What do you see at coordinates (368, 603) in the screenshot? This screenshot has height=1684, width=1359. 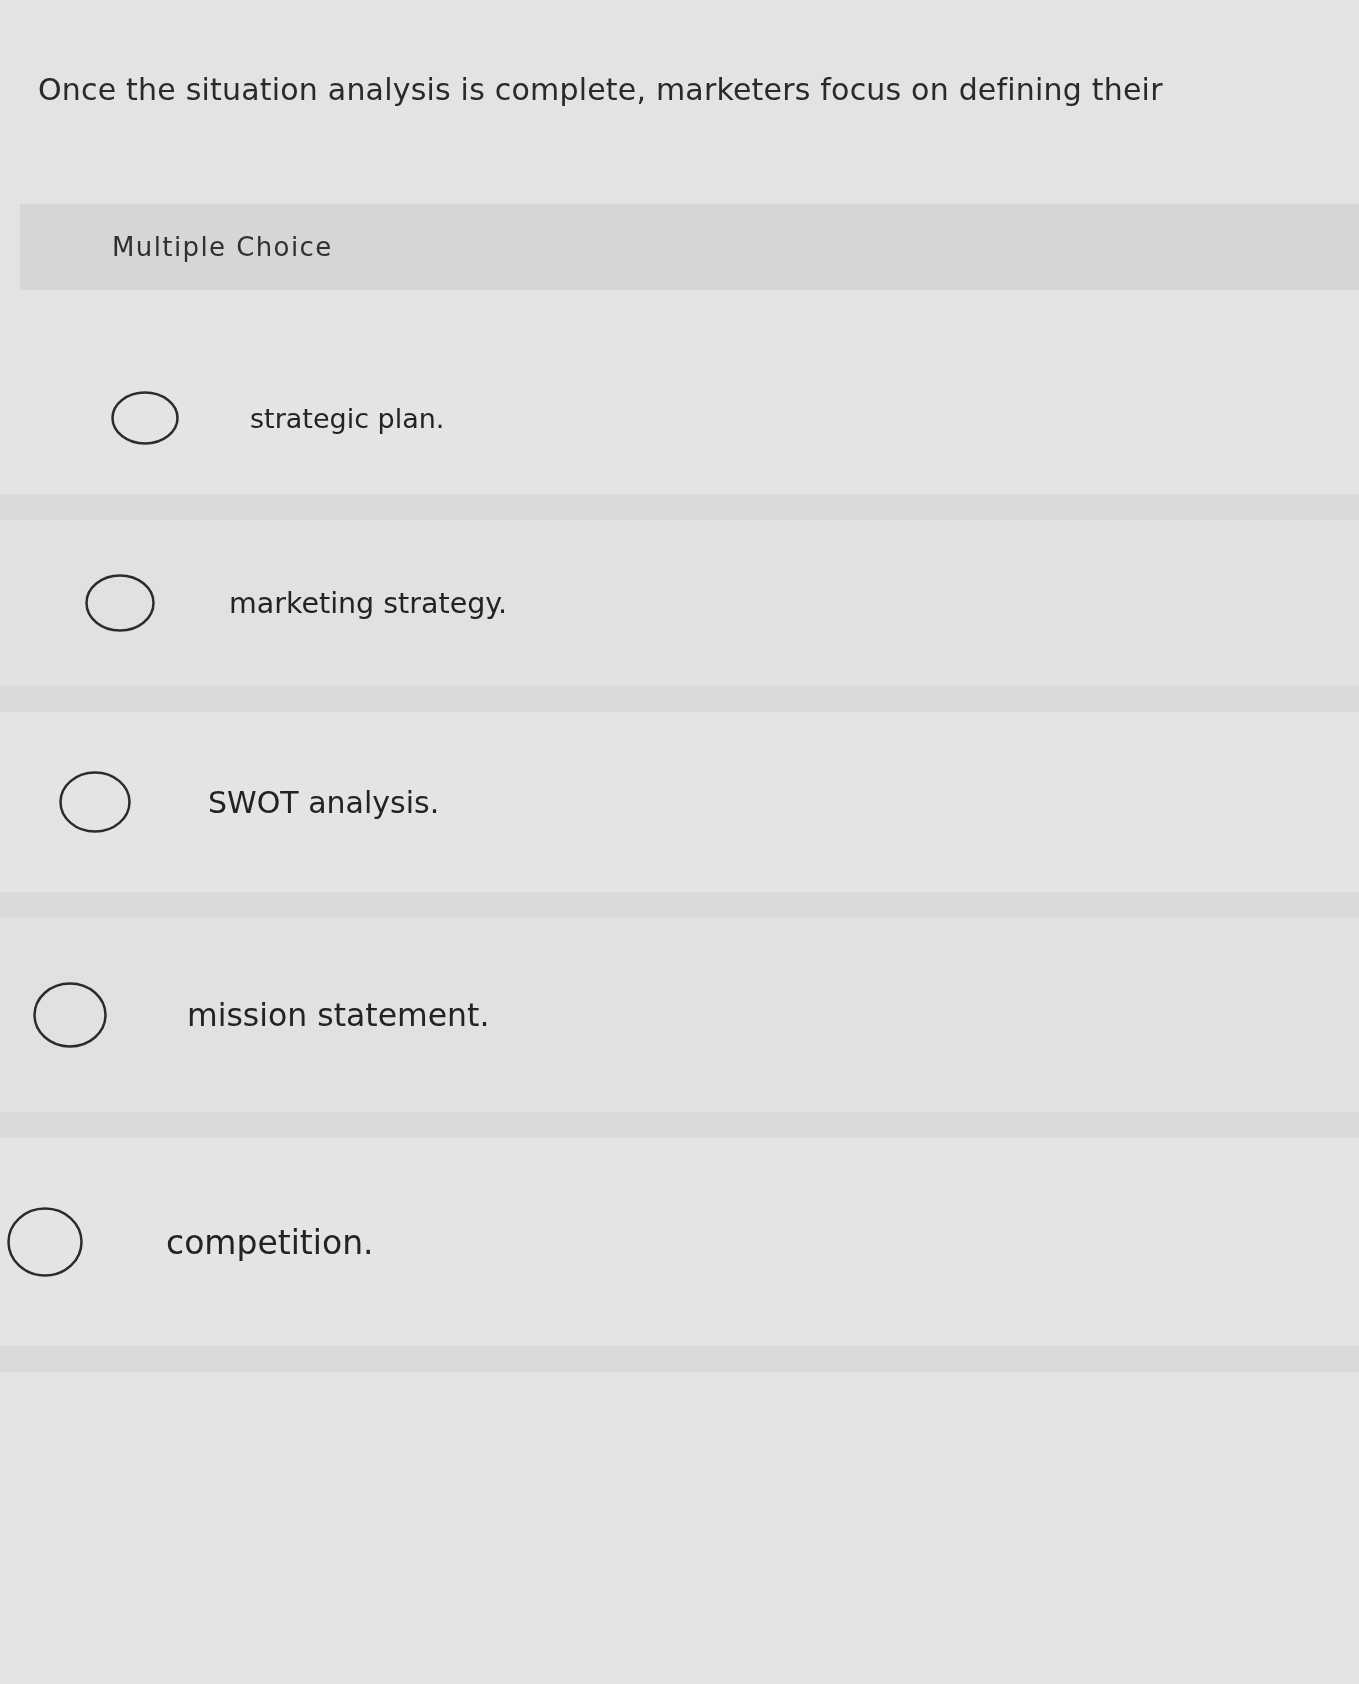 I see `answer-option-text: marketing strategy.` at bounding box center [368, 603].